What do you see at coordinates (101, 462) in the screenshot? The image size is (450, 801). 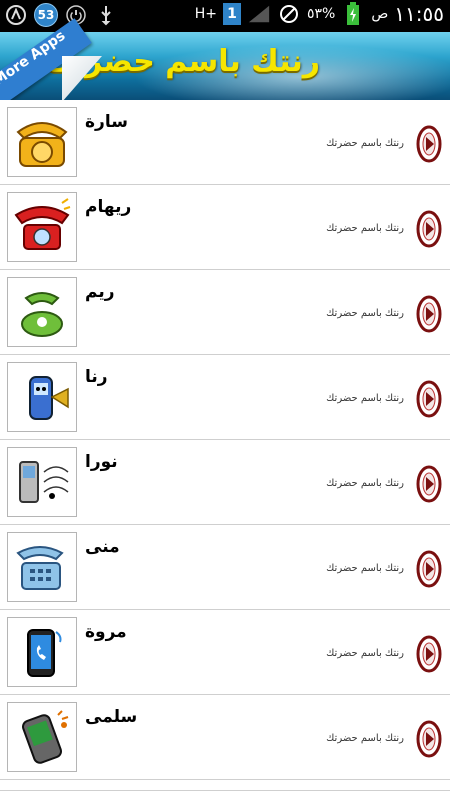 I see `ringtone-name: نورا` at bounding box center [101, 462].